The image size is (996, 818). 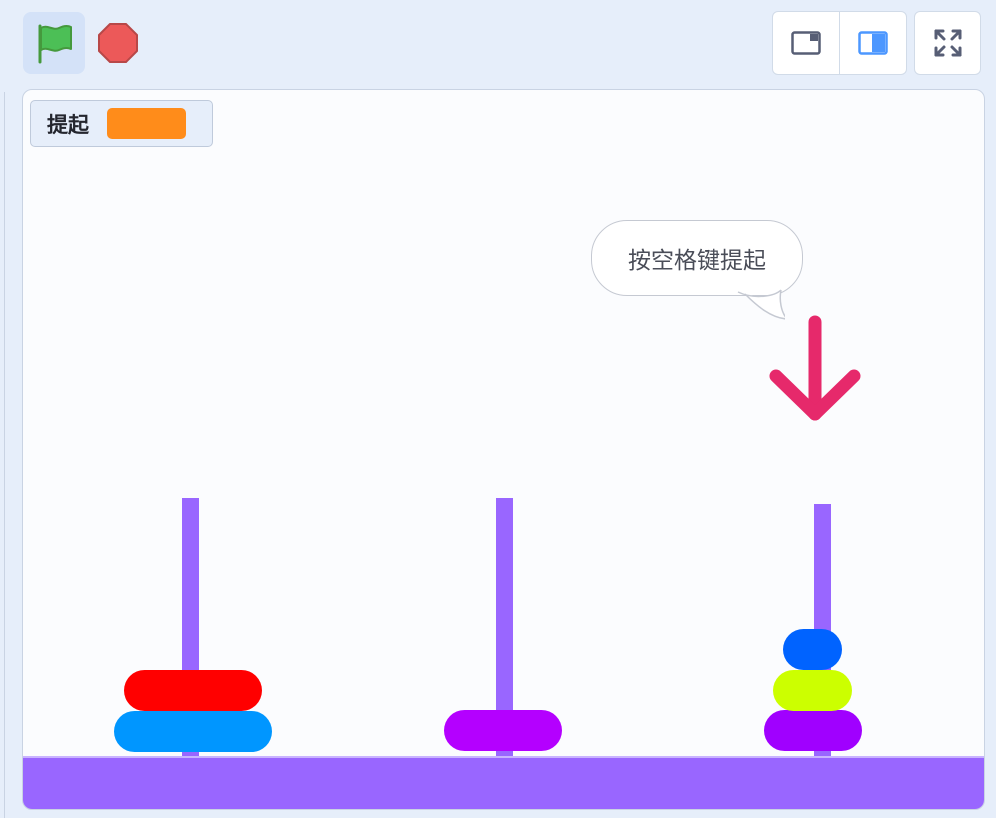 I want to click on large-stage-button, so click(x=872, y=43).